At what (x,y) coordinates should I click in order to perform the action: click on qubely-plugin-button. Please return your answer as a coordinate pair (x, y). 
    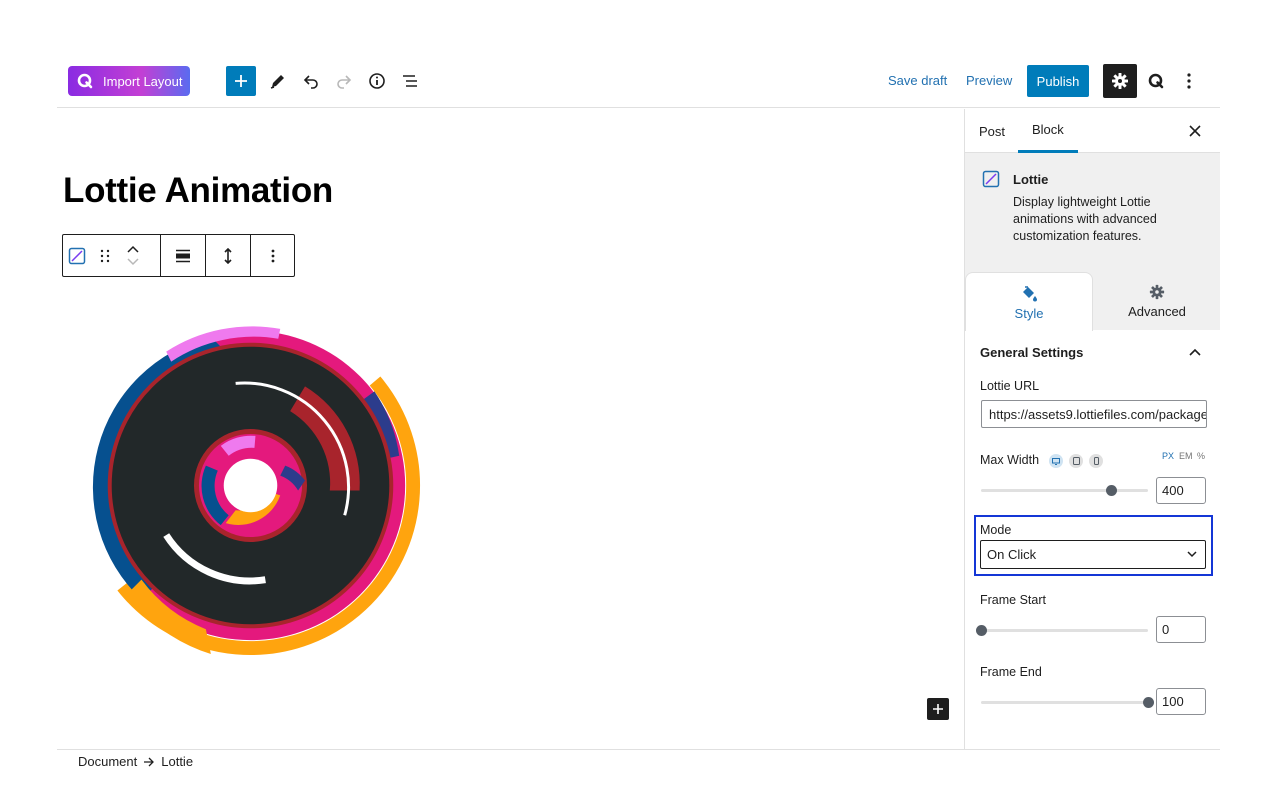
    Looking at the image, I should click on (1156, 81).